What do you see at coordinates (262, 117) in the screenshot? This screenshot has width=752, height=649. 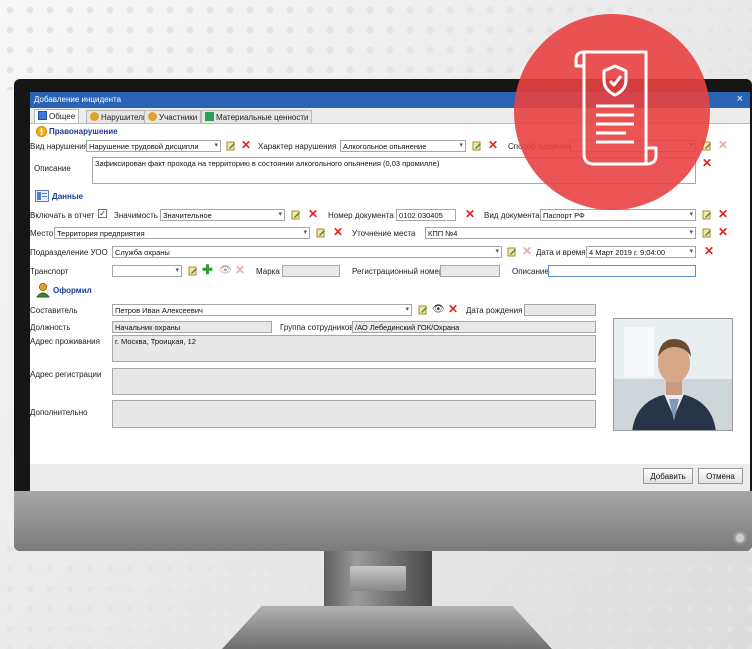 I see `tab-label: Материальные ценности` at bounding box center [262, 117].